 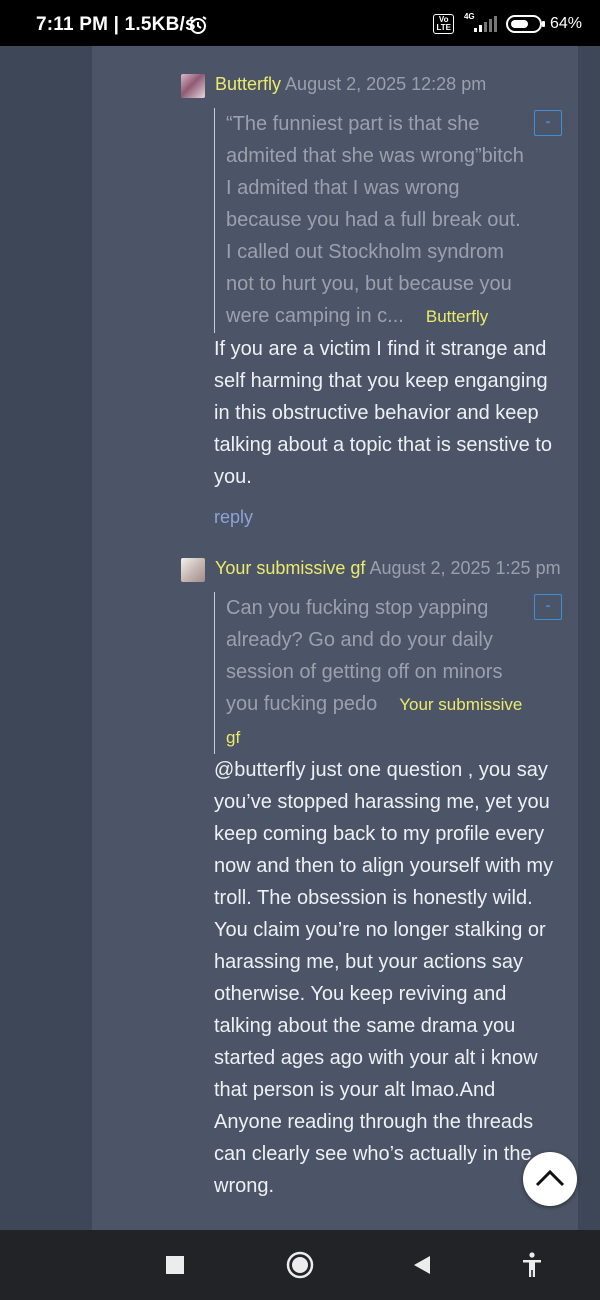 I want to click on navigation-bar, so click(x=300, y=1265).